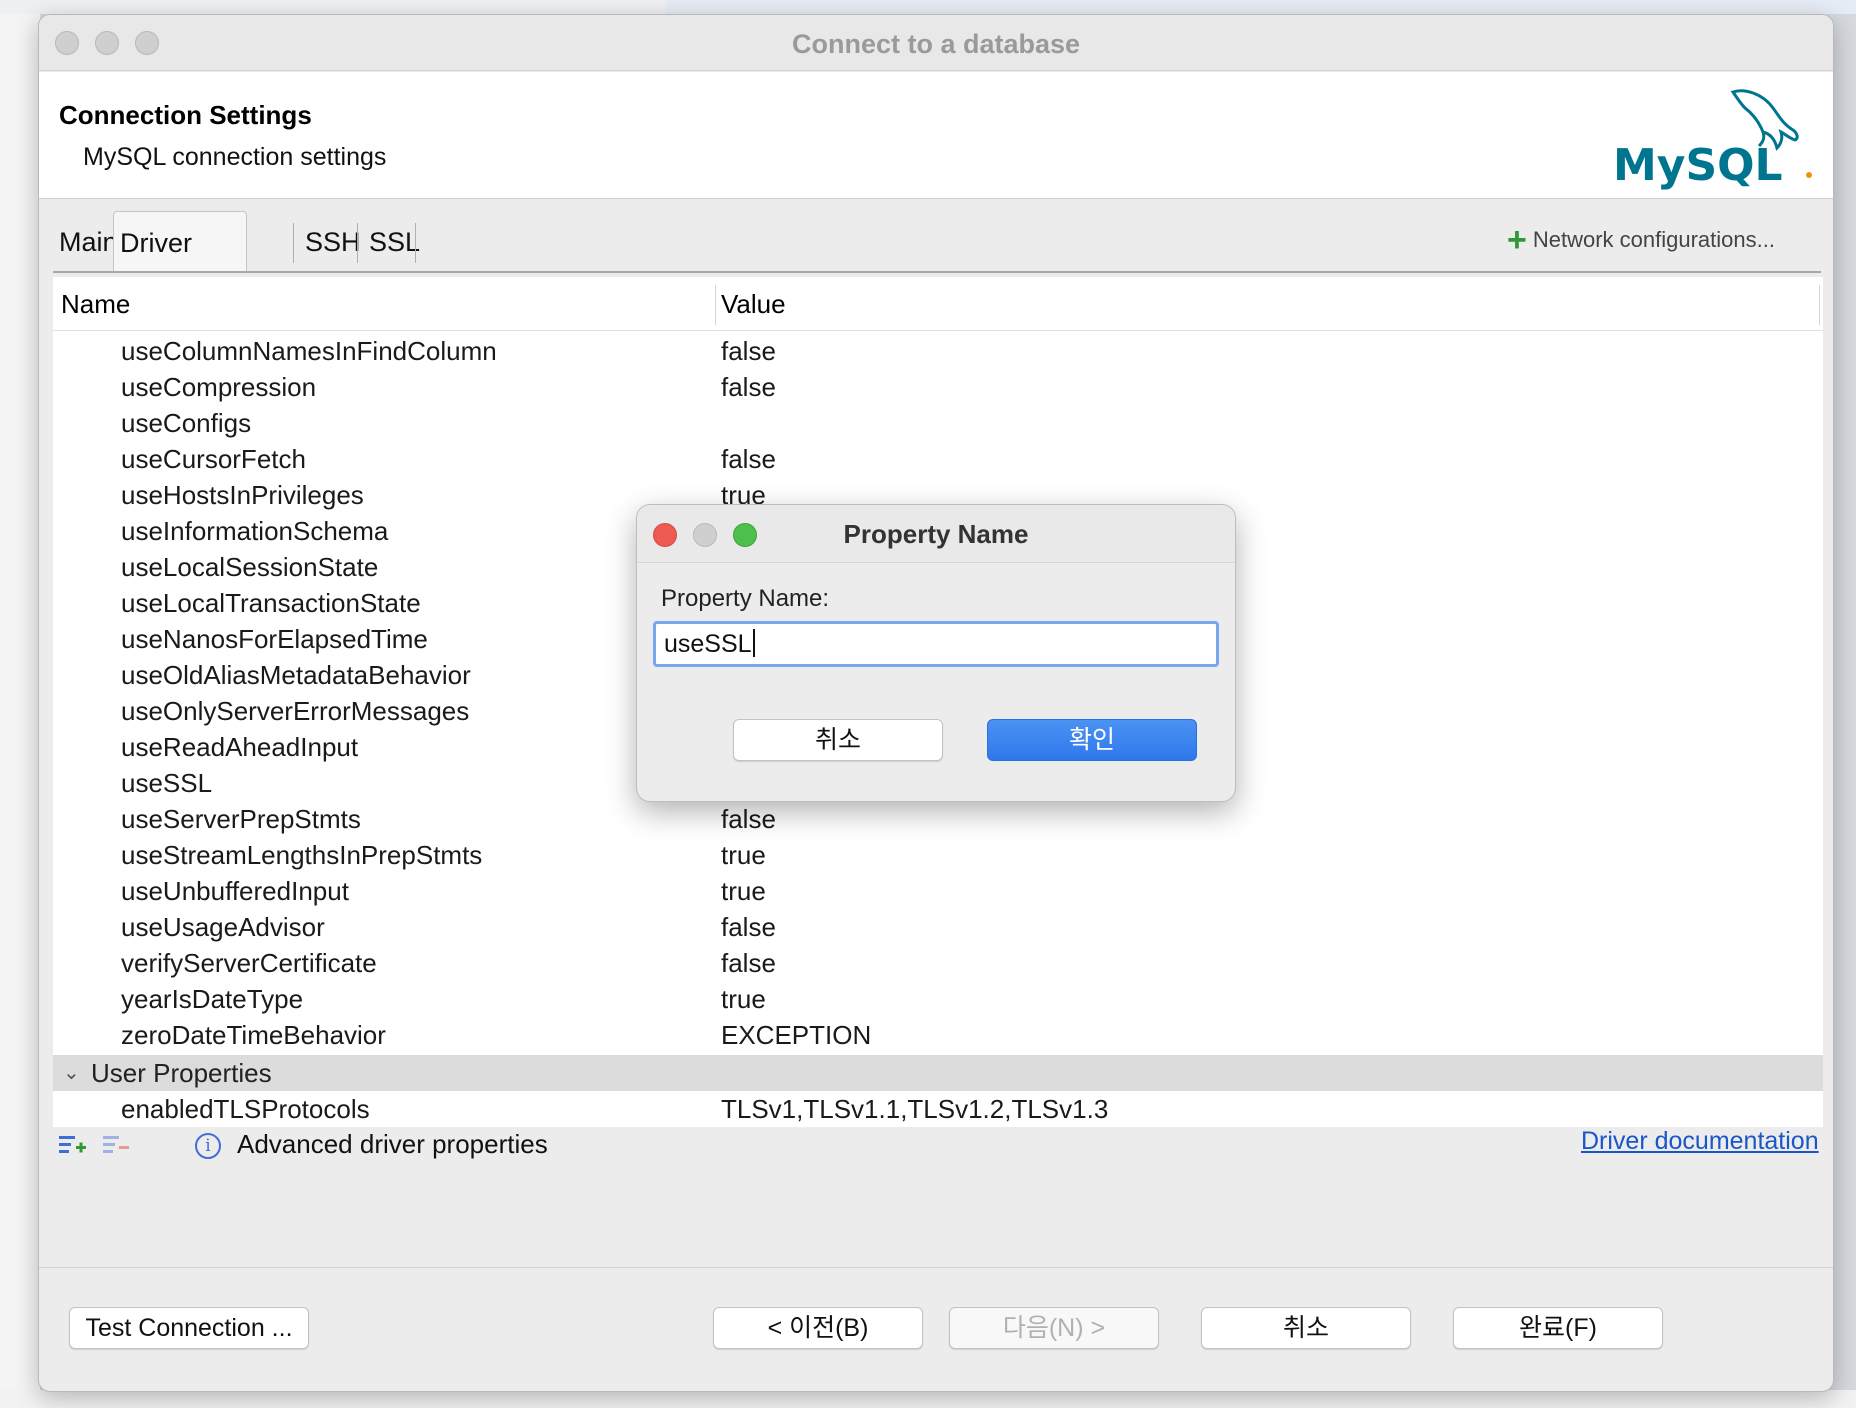 The width and height of the screenshot is (1856, 1408). Describe the element at coordinates (181, 1073) in the screenshot. I see `group-label: User Properties` at that location.